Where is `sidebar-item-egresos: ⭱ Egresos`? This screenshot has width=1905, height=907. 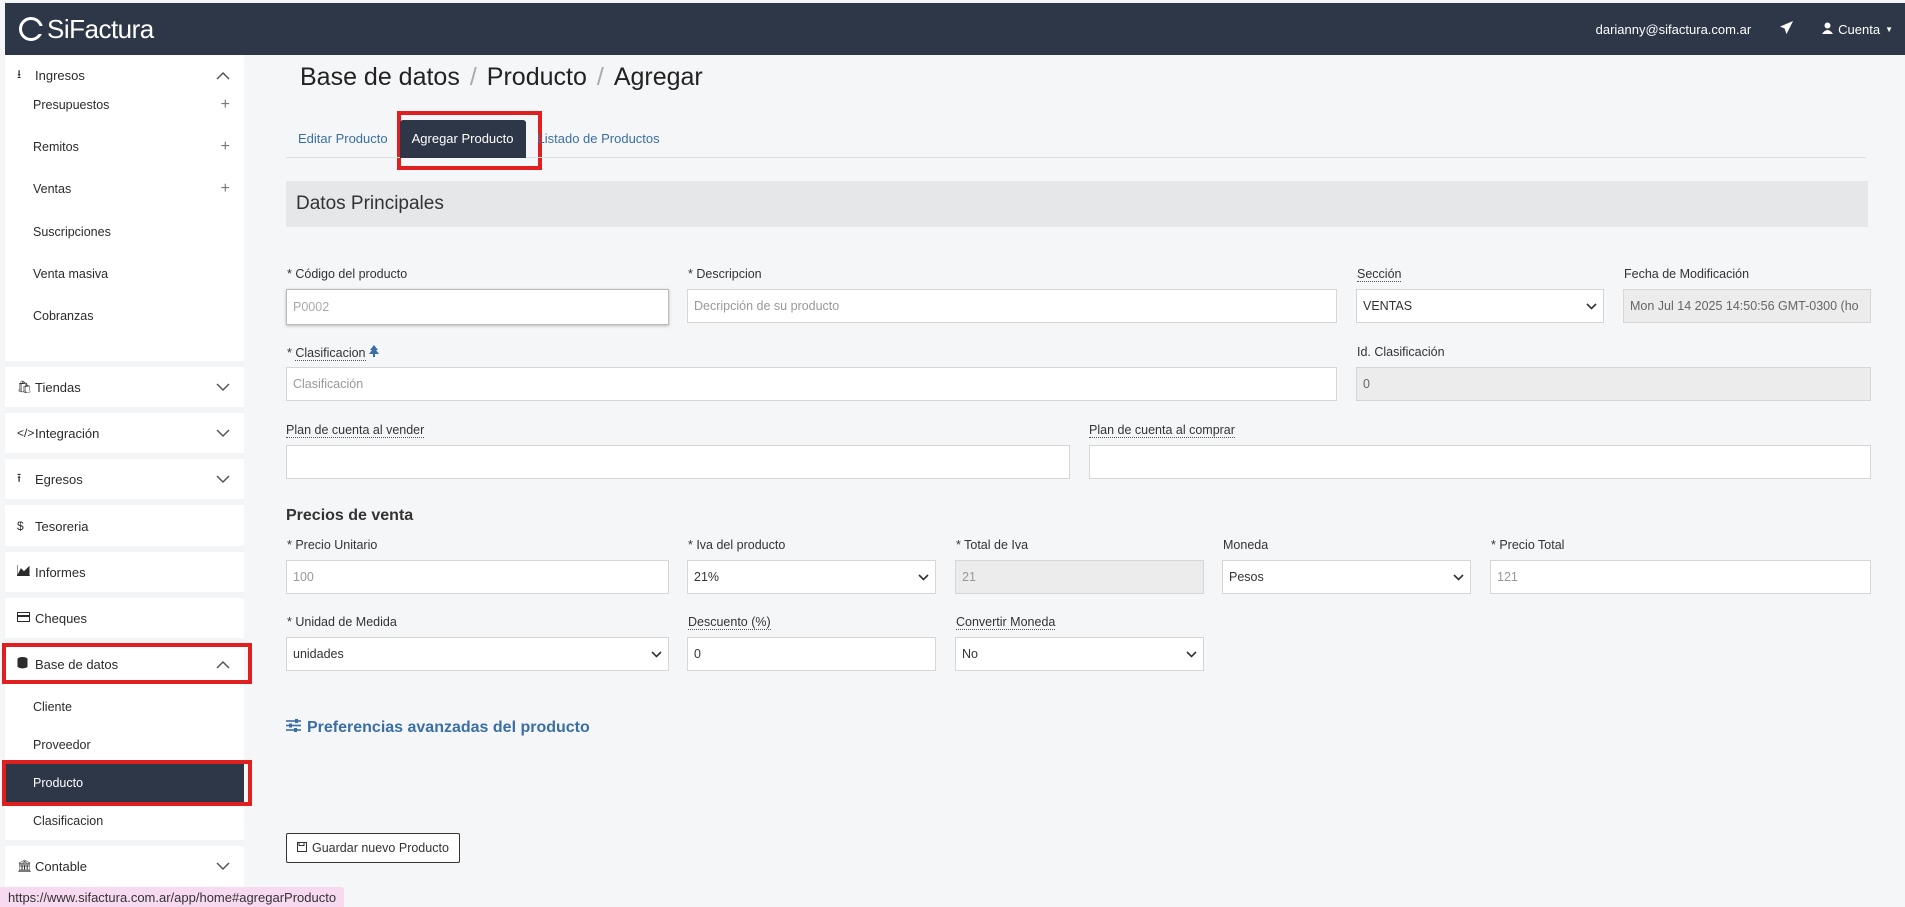
sidebar-item-egresos: ⭱ Egresos is located at coordinates (124, 479).